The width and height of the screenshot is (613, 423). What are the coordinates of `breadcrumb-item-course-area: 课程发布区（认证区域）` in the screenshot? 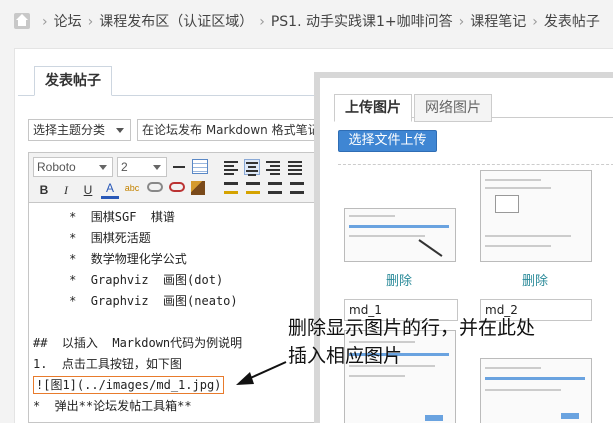 It's located at (176, 22).